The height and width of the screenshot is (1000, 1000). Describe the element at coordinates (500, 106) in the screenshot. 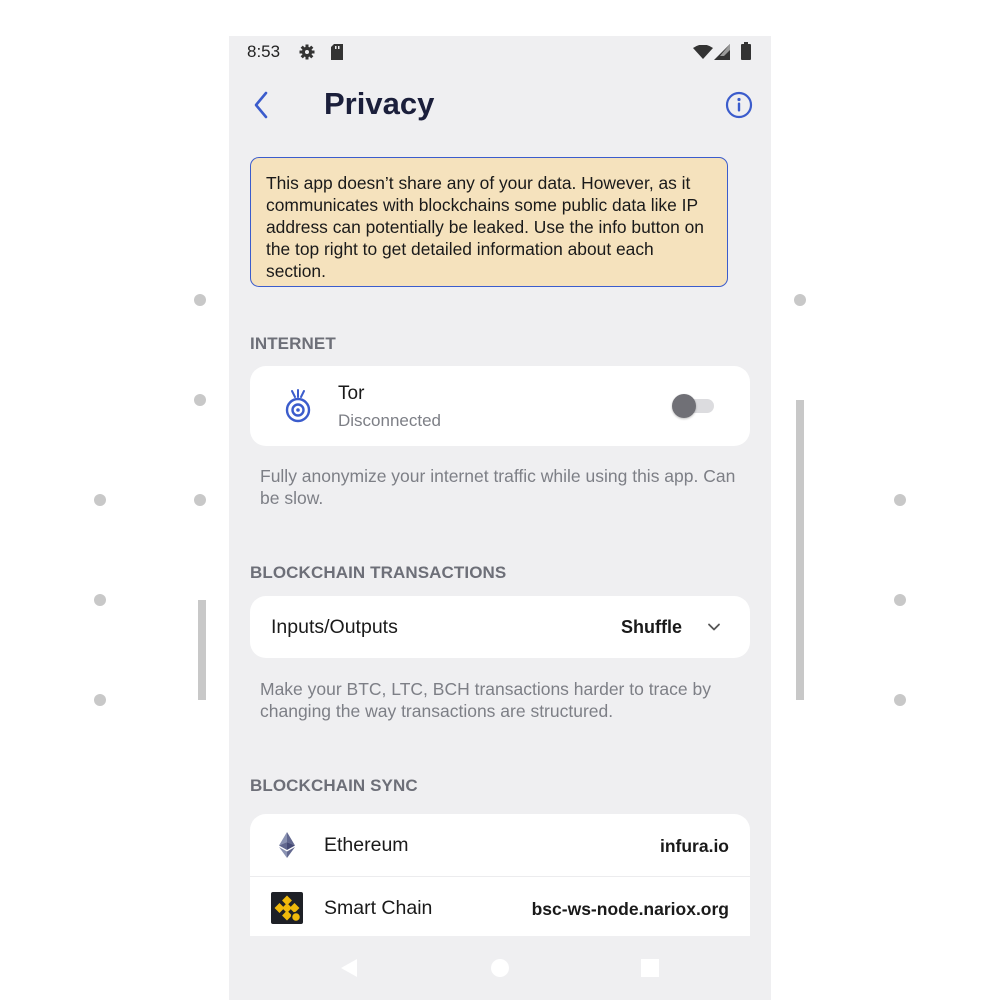

I see `app-bar: Privacy` at that location.